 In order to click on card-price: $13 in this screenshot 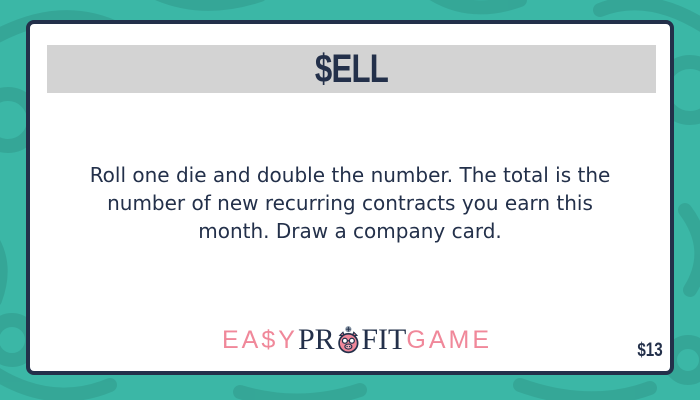, I will do `click(650, 350)`.